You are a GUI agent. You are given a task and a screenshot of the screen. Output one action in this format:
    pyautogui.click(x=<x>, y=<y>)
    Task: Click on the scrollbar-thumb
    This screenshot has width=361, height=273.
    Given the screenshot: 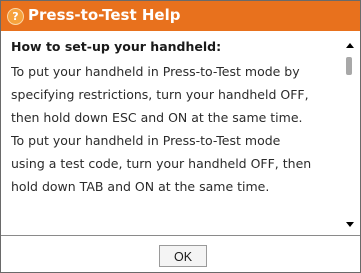 What is the action you would take?
    pyautogui.click(x=349, y=66)
    